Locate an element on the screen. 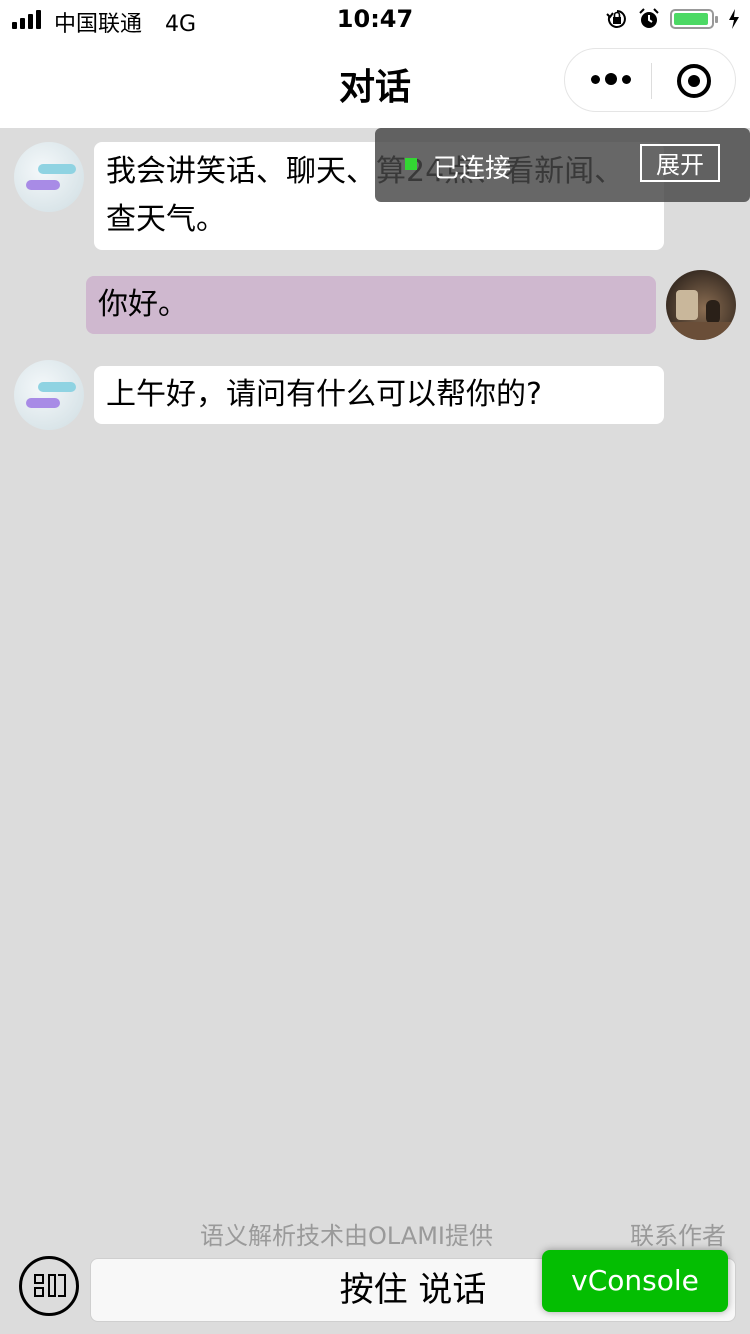 The height and width of the screenshot is (1334, 750). more-icon is located at coordinates (611, 79).